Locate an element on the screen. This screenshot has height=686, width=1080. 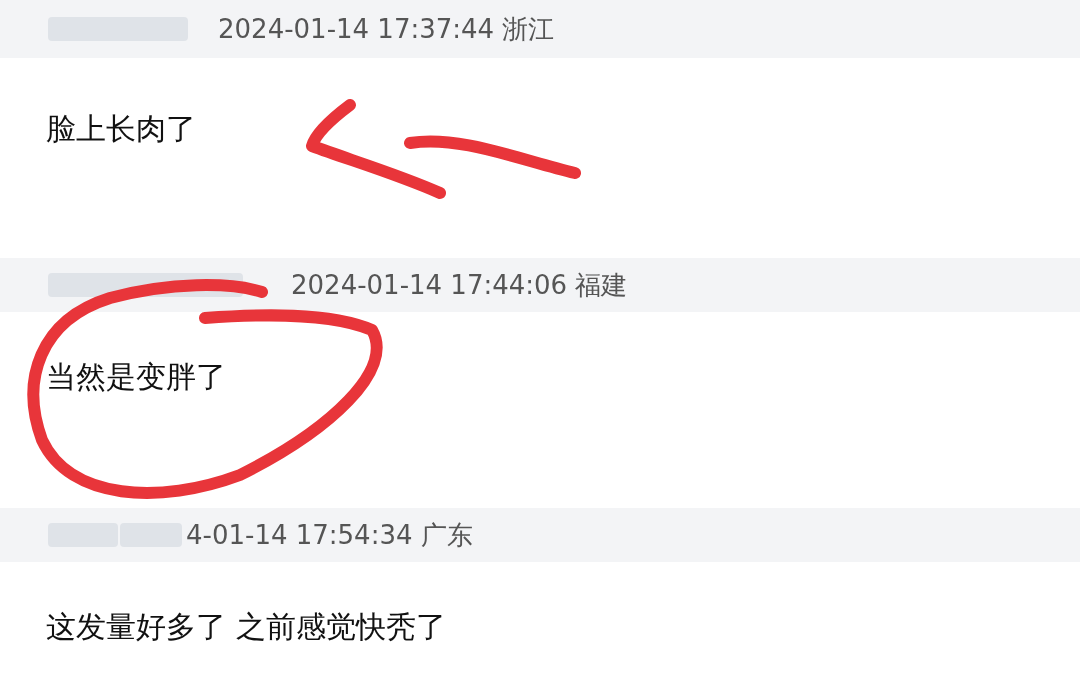
comment-time: 4-01-14 17:54:34 广东 is located at coordinates (329, 535).